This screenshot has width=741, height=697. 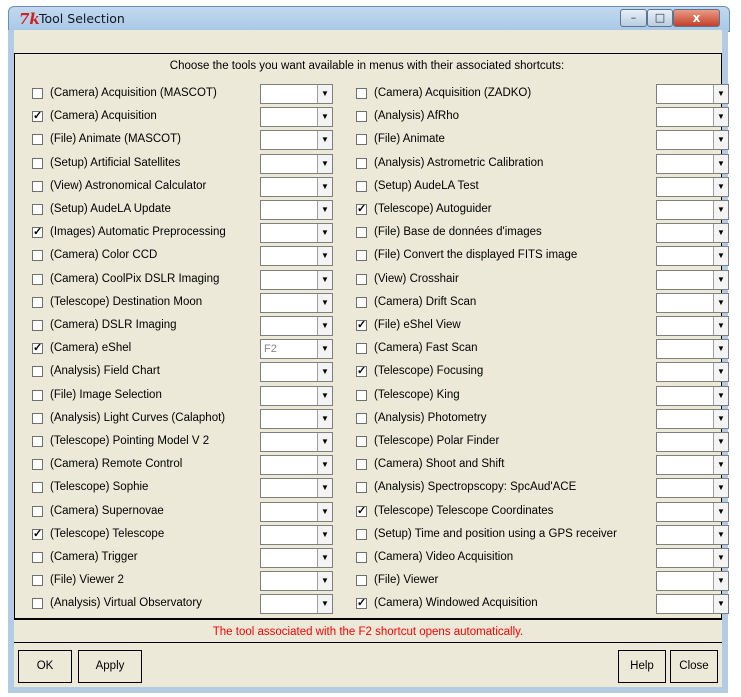 I want to click on close-window-button: x, so click(x=696, y=18).